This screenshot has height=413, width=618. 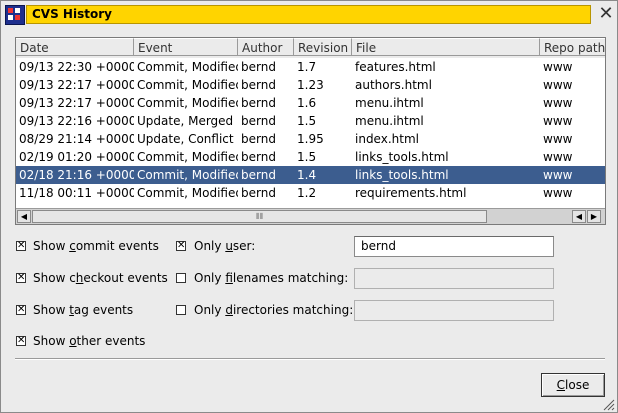 What do you see at coordinates (76, 193) in the screenshot?
I see `cell-date: 11/18 00:11 +0000` at bounding box center [76, 193].